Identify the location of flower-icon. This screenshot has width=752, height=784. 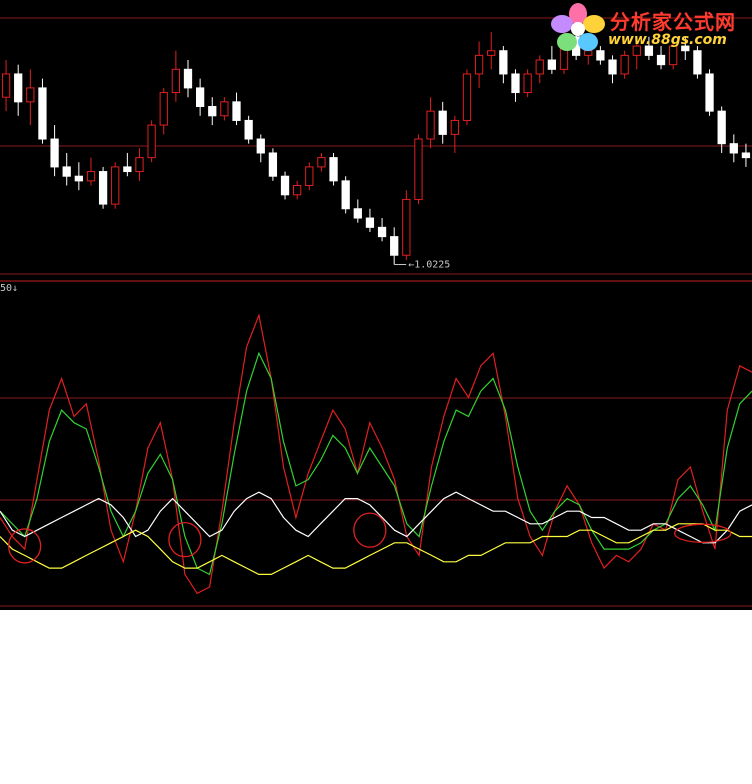
(578, 27).